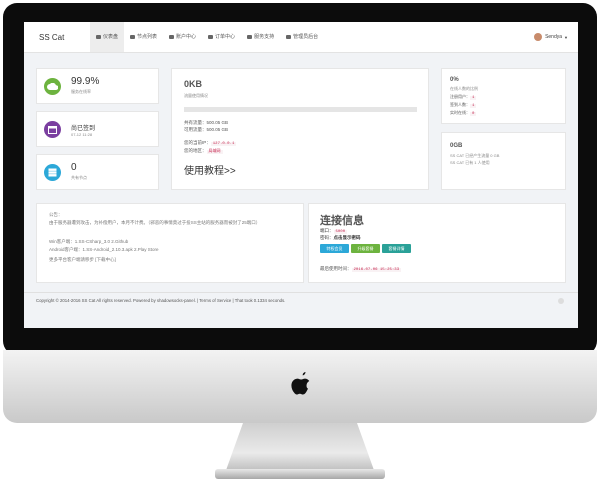 This screenshot has height=483, width=600. I want to click on notice-line-2: Win客户端：1.SS-CSharp_3.0 2.Github, so click(89, 241).